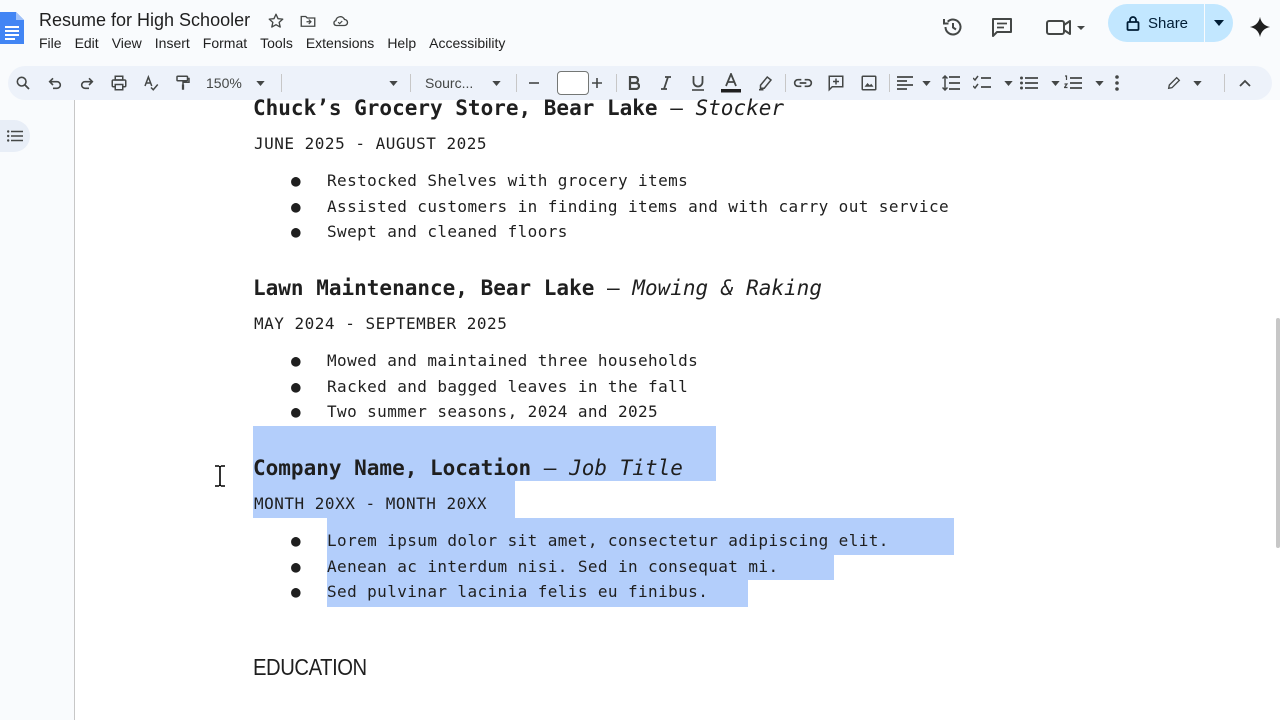 This screenshot has height=720, width=1280. Describe the element at coordinates (151, 83) in the screenshot. I see `spelling-grammar-icon` at that location.